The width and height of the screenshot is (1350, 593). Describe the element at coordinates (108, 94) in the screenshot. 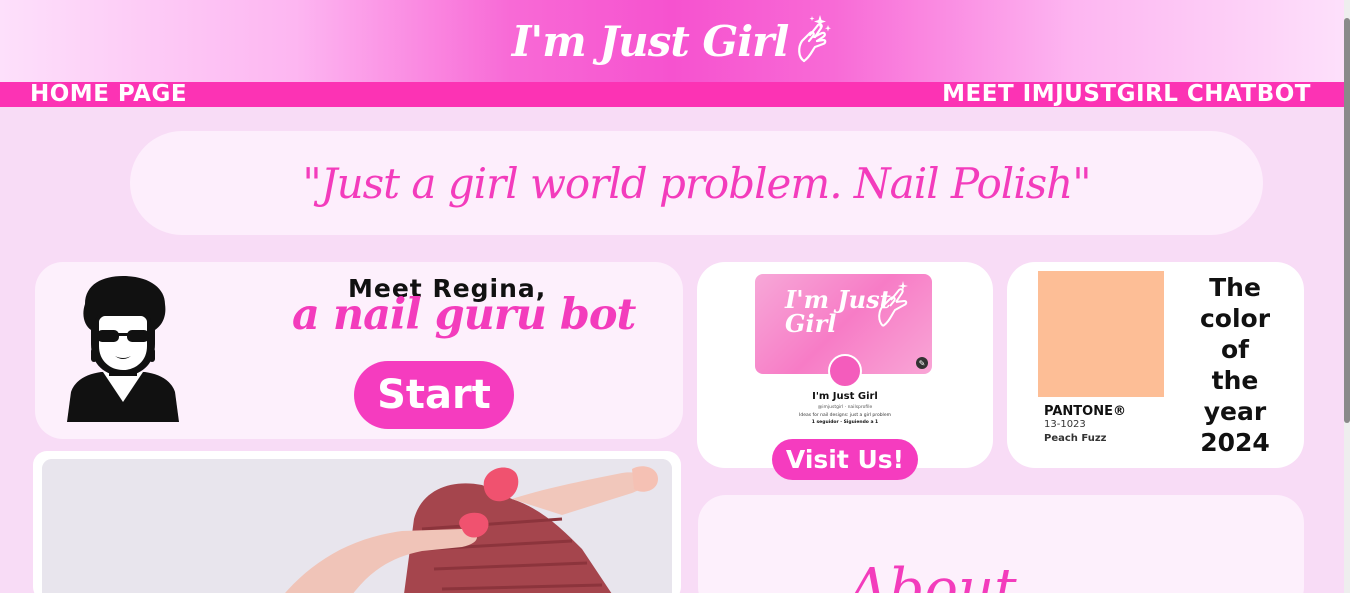

I see `nav-home-link: HOME PAGE` at that location.